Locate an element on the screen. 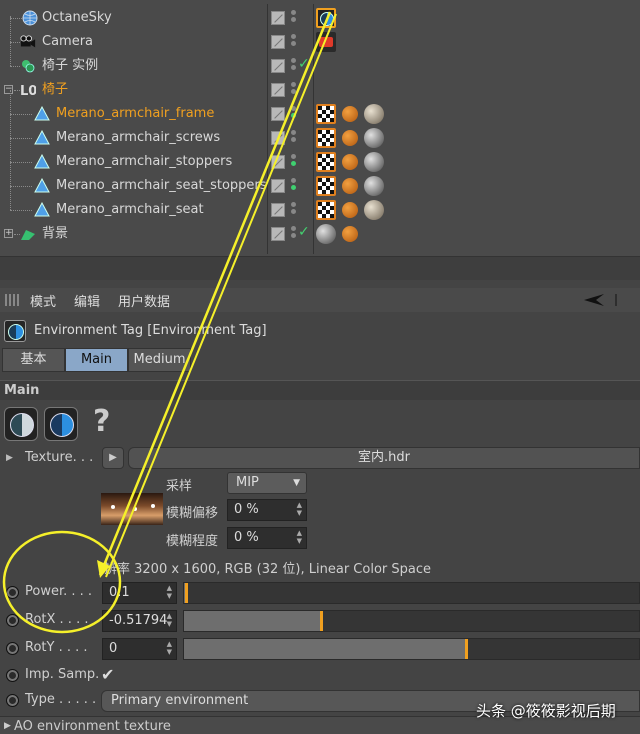  collapse-icon: − is located at coordinates (8, 89).